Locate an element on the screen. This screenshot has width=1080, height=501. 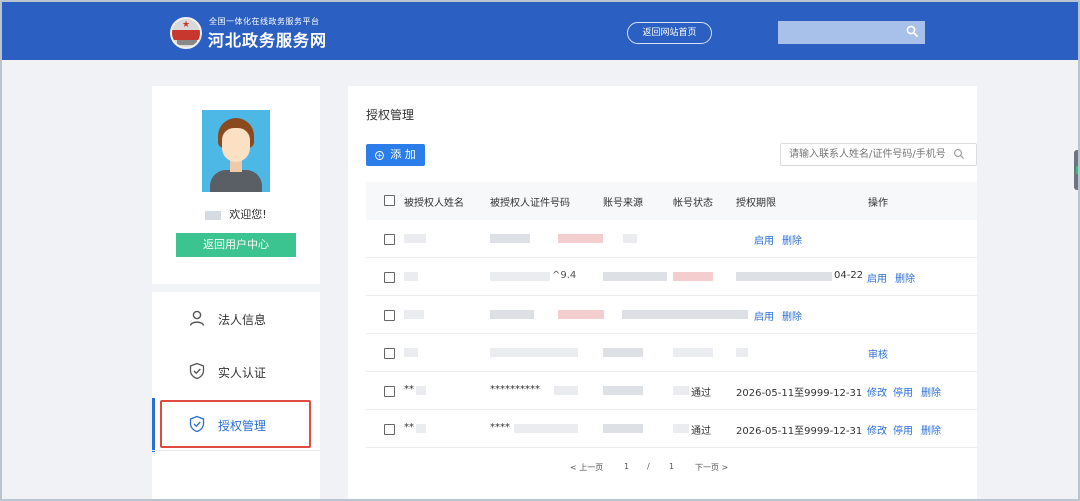
nav-item-legal-person-info: 法人信息 is located at coordinates (236, 319).